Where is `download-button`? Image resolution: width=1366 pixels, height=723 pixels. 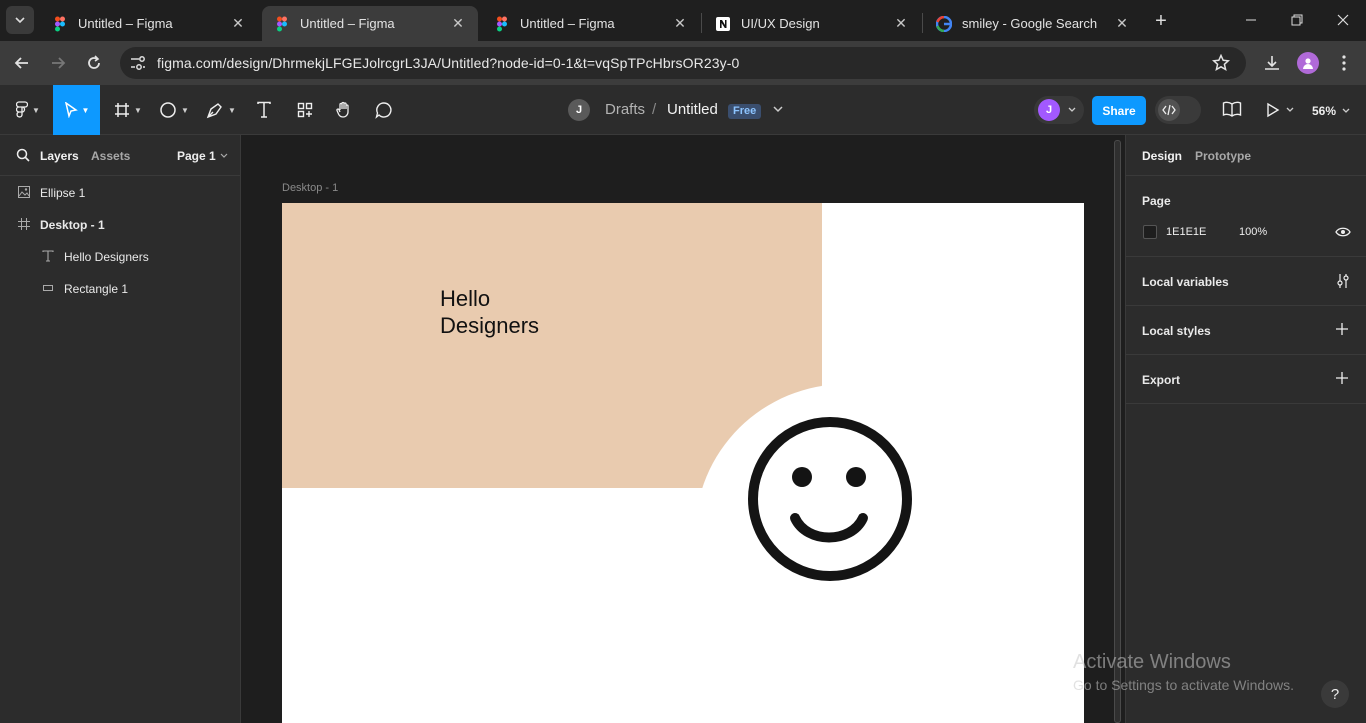
download-button is located at coordinates (1272, 63).